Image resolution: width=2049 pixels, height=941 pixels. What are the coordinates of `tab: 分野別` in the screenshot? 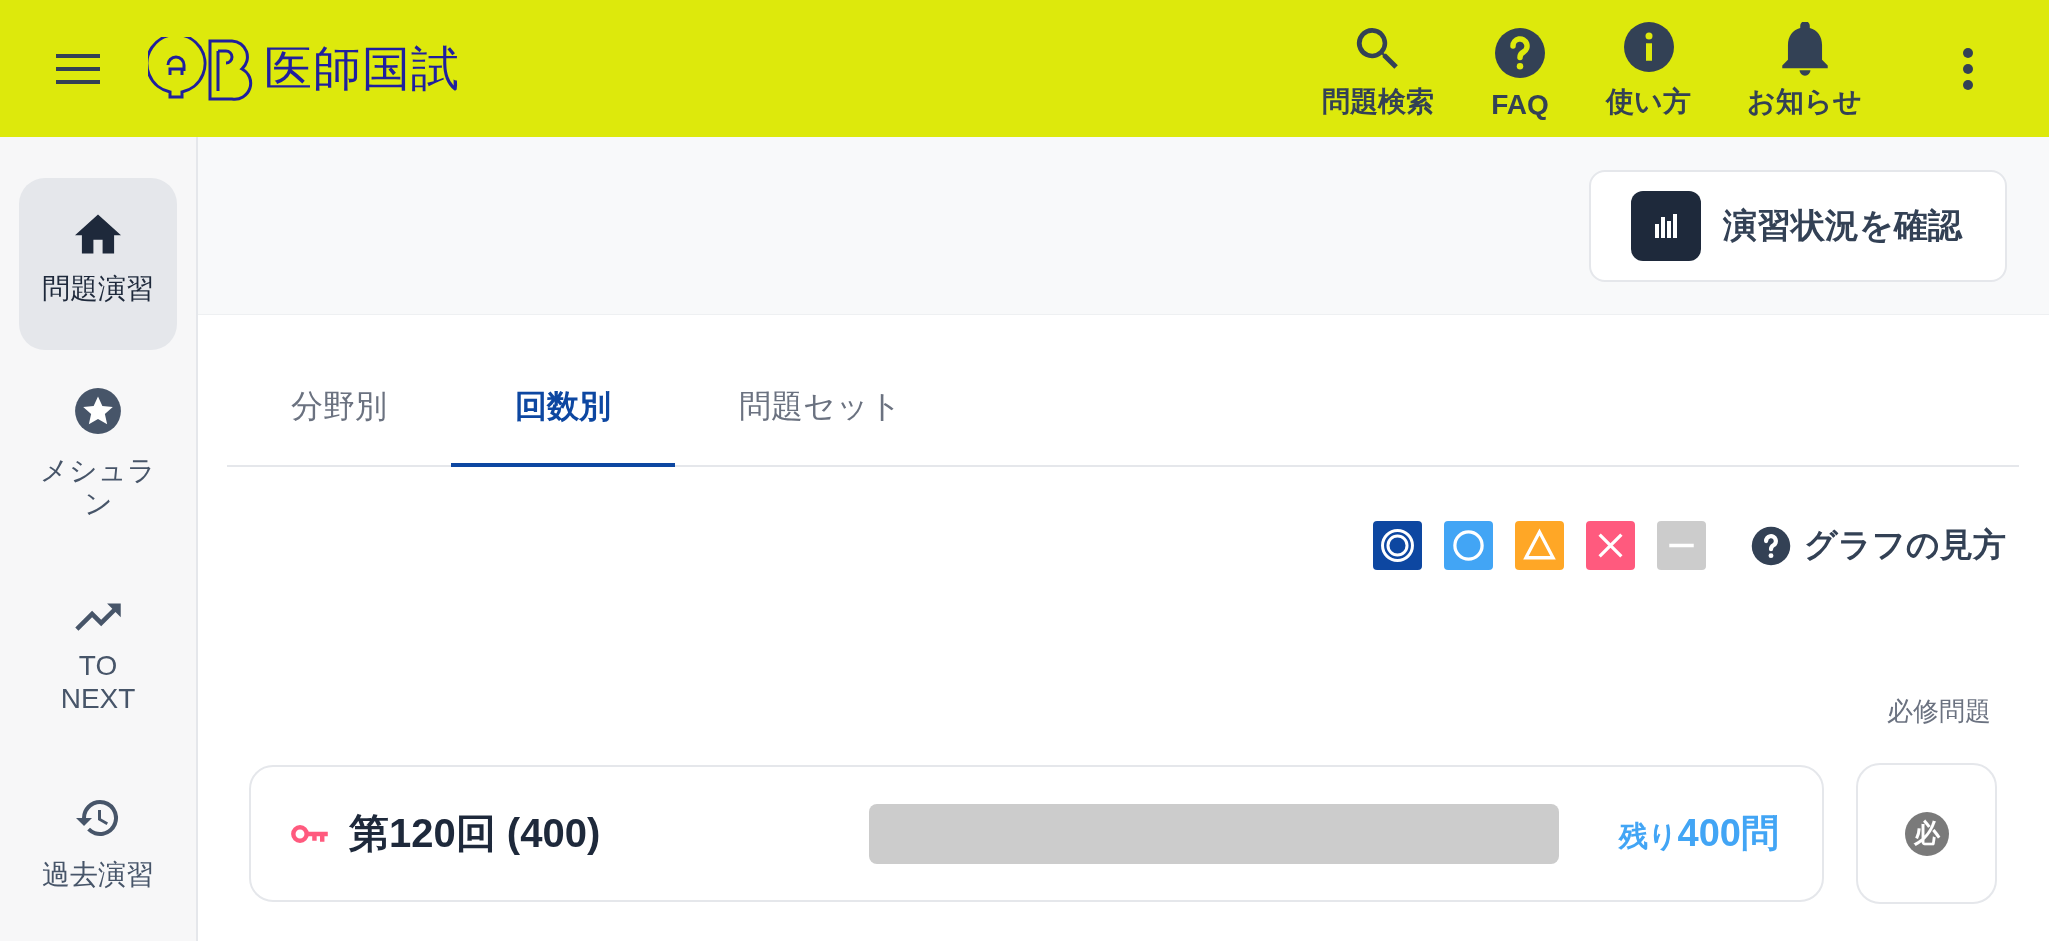 It's located at (339, 411).